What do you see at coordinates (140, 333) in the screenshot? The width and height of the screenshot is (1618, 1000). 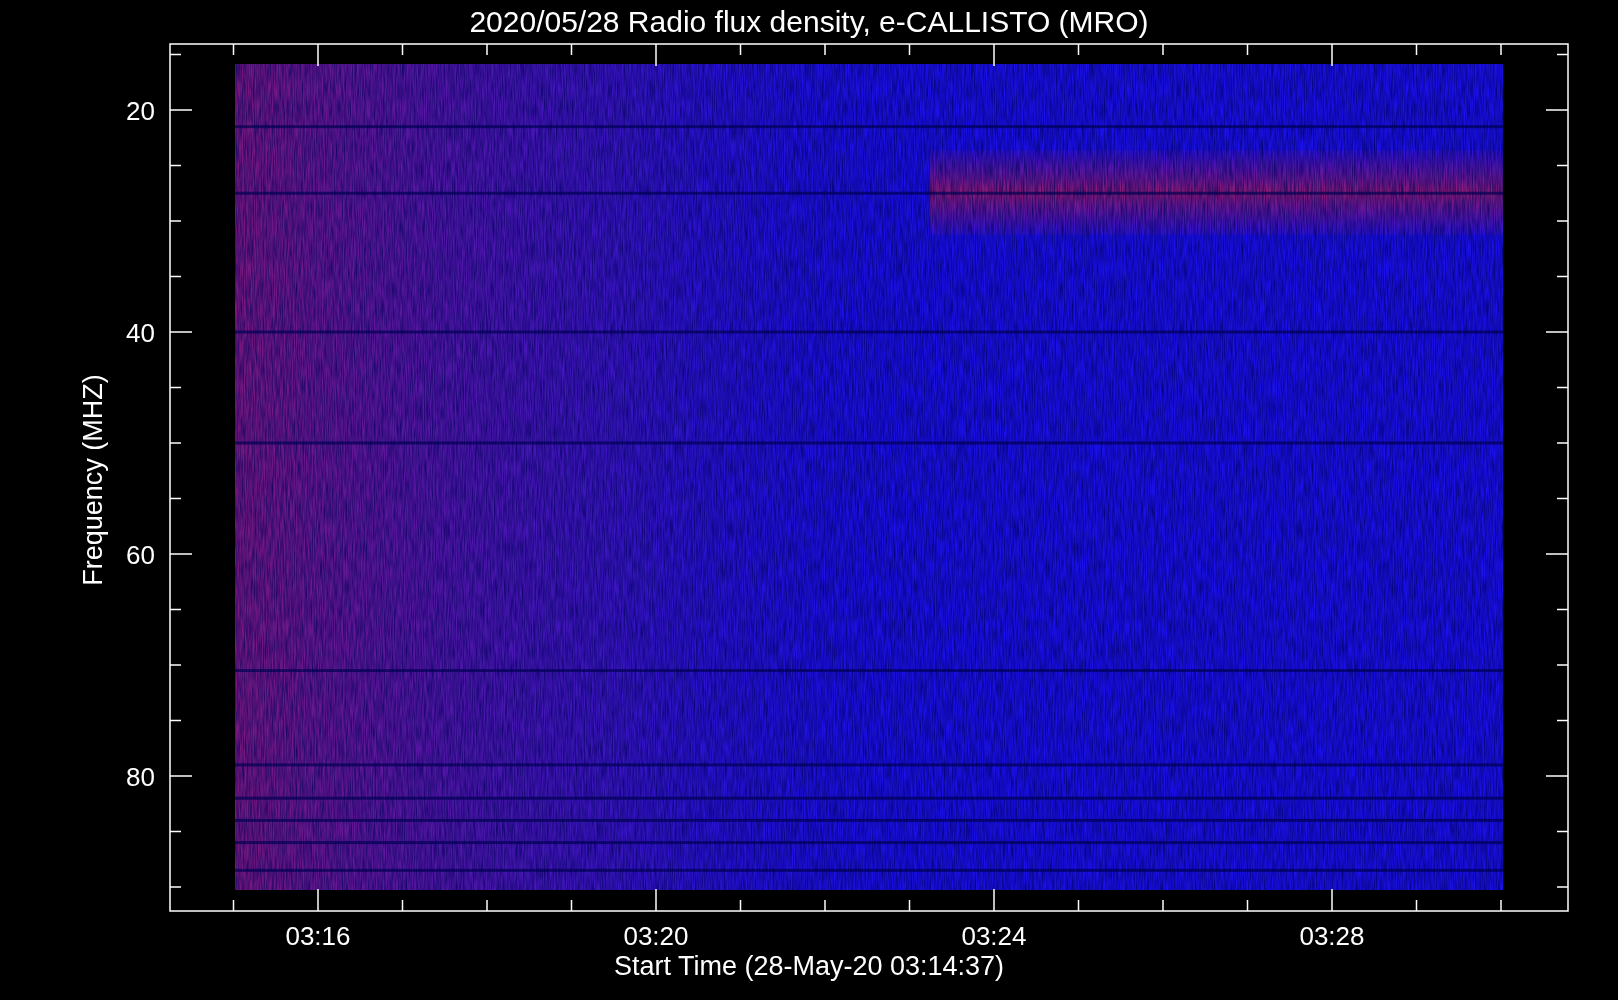 I see `y-tick-label: 40` at bounding box center [140, 333].